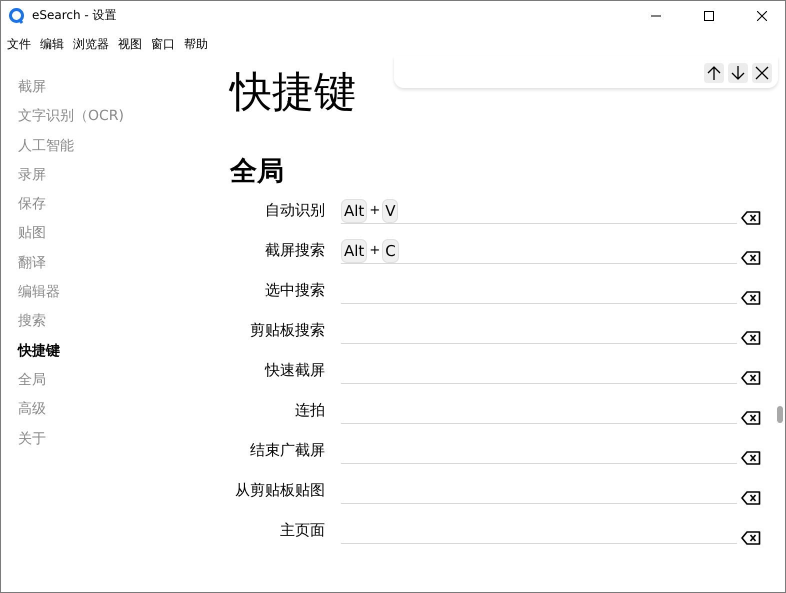  I want to click on up-arrow-icon, so click(714, 73).